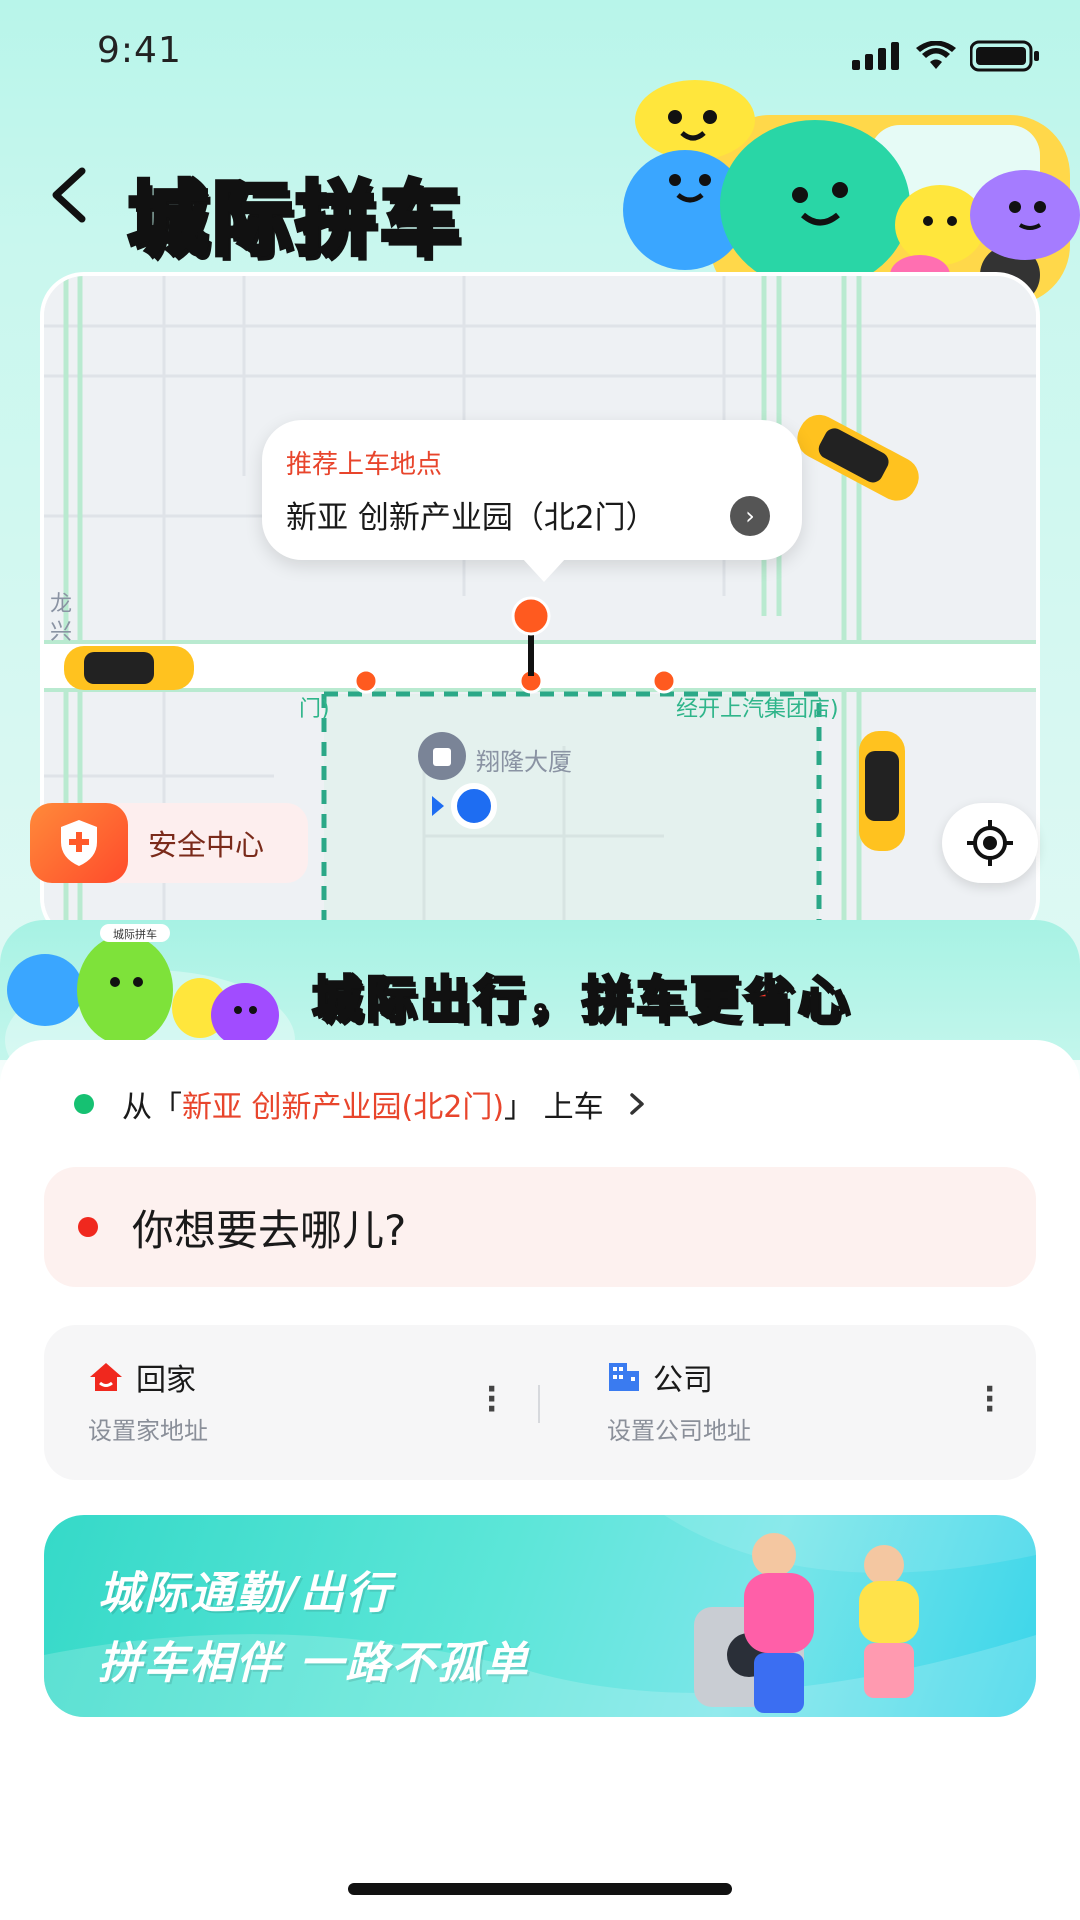  I want to click on taxi-icon, so click(129, 668).